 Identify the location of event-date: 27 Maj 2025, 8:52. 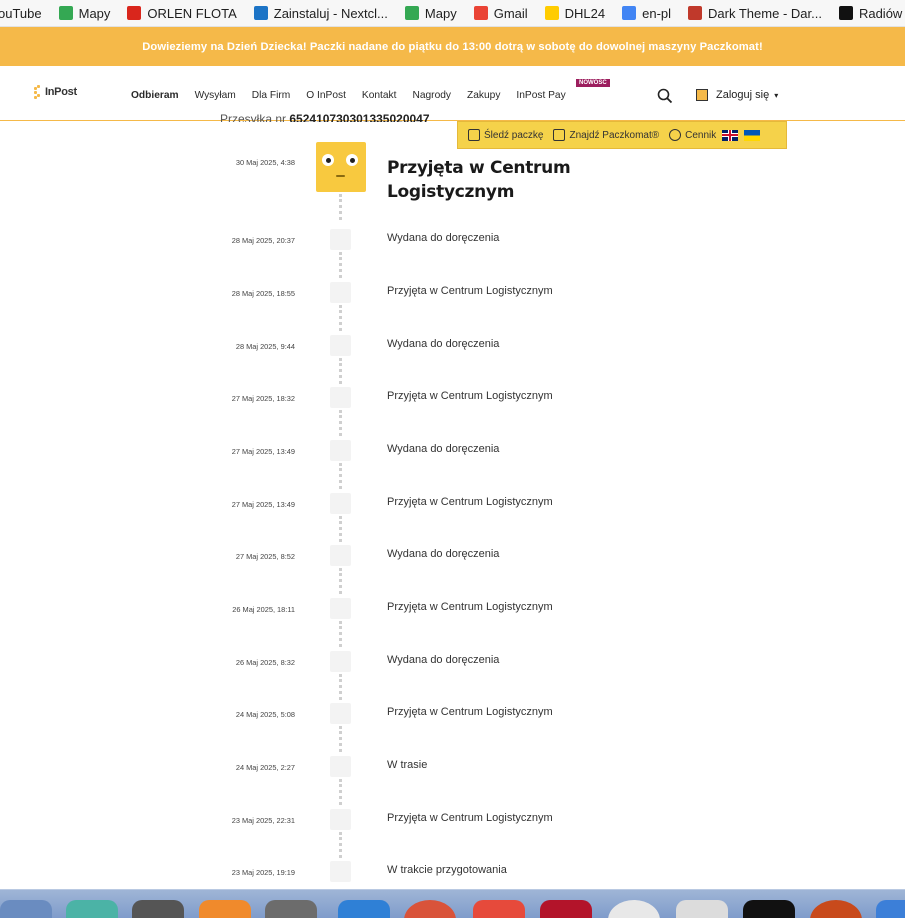
(265, 556).